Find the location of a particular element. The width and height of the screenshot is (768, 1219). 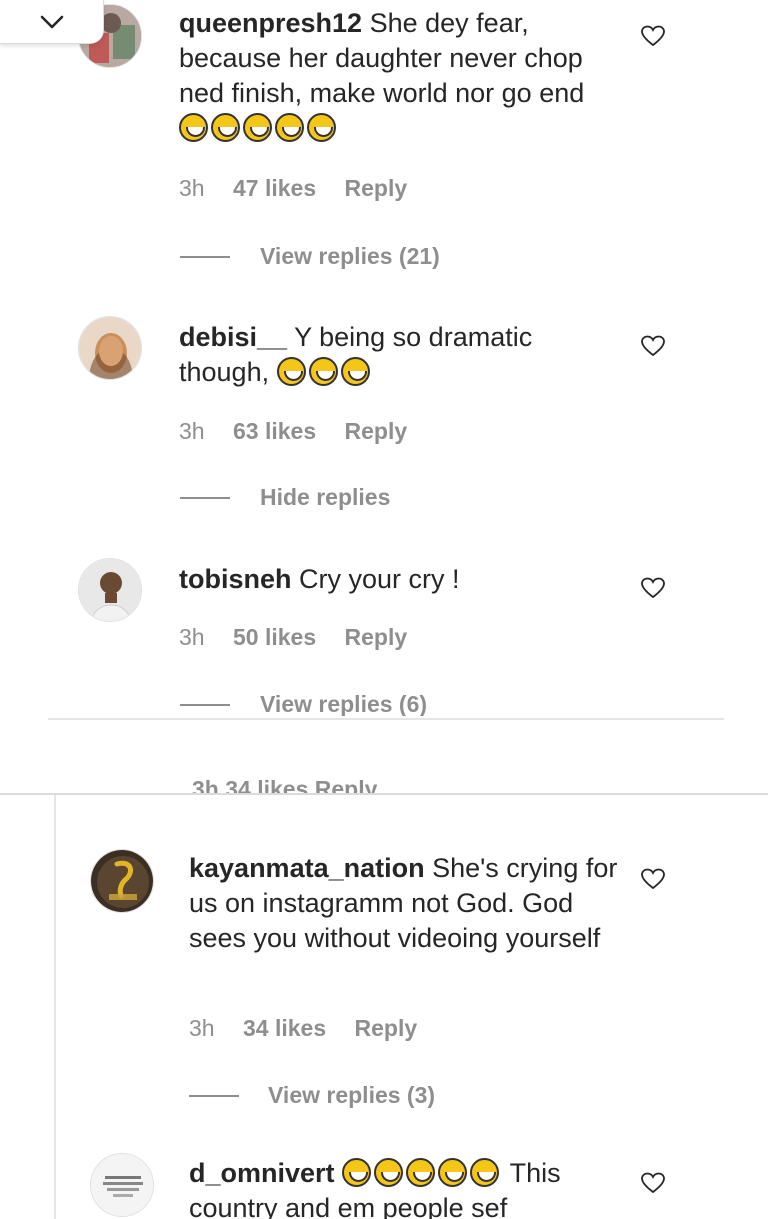

panel-edge is located at coordinates (55, 1007).